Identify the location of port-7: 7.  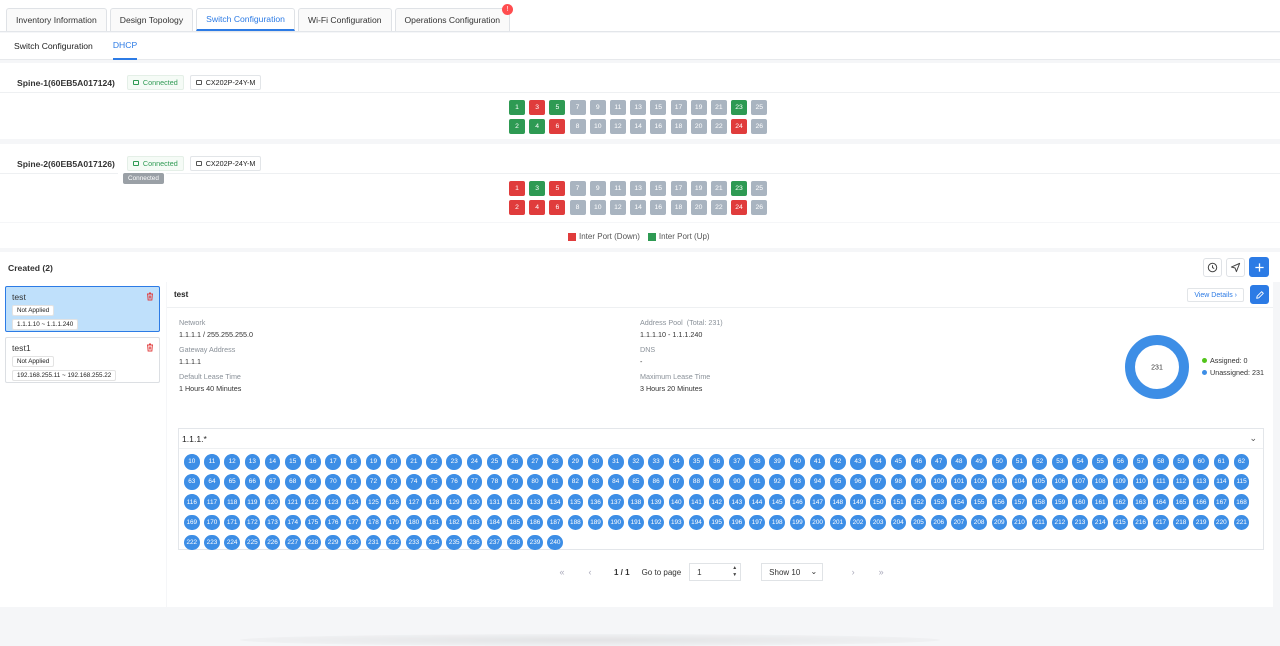
(577, 107).